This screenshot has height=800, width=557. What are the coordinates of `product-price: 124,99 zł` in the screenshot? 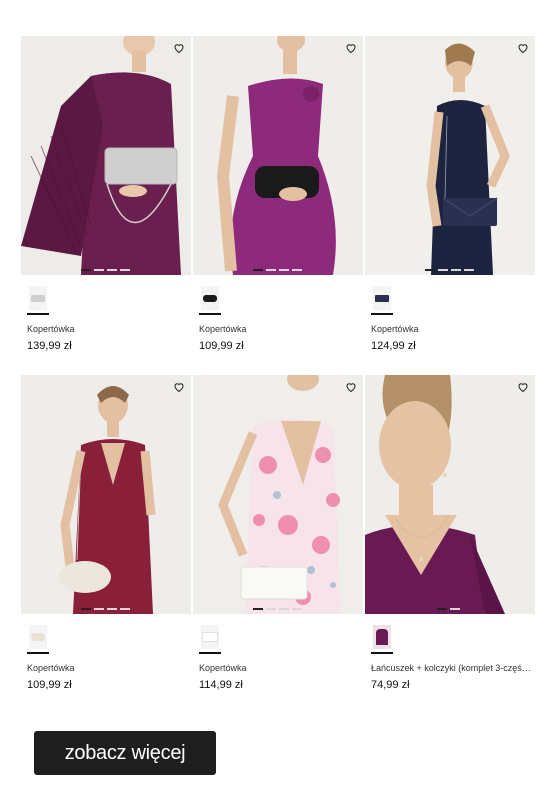 It's located at (393, 346).